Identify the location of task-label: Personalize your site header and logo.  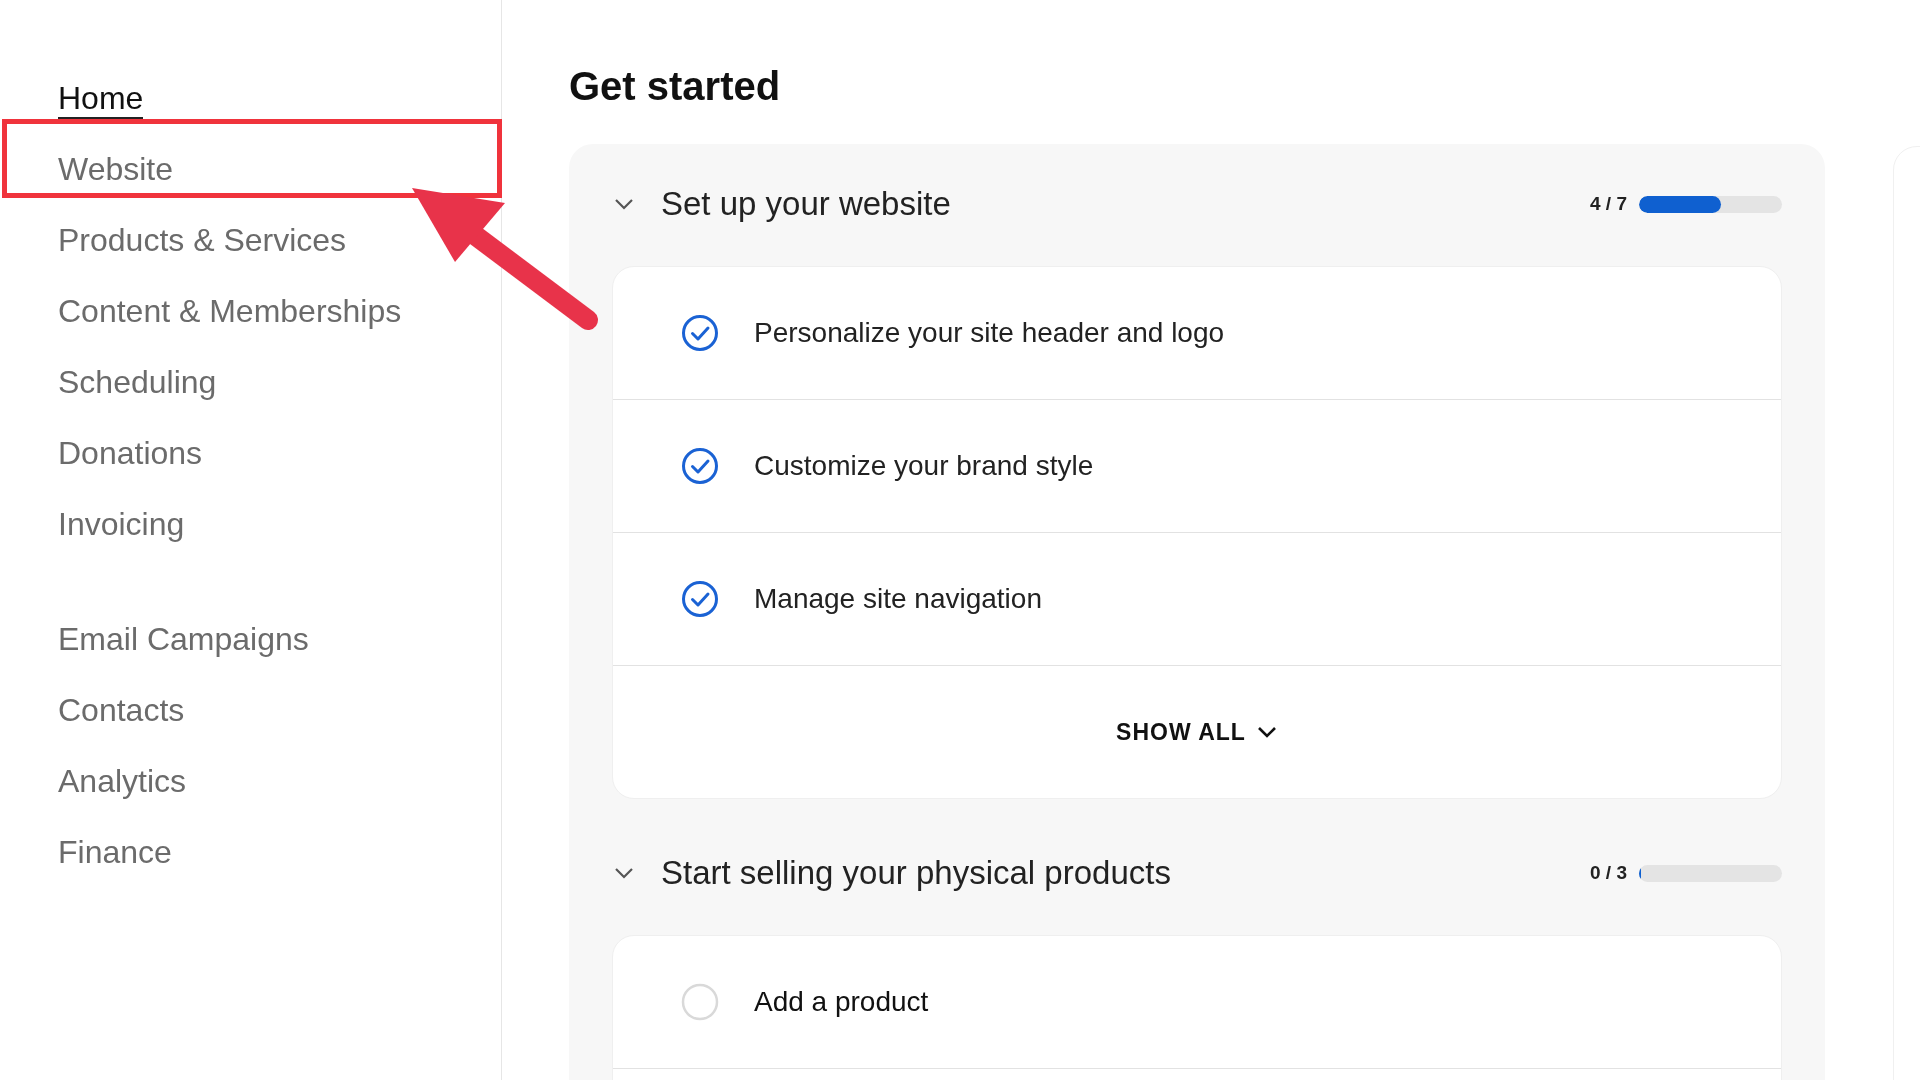
(989, 333).